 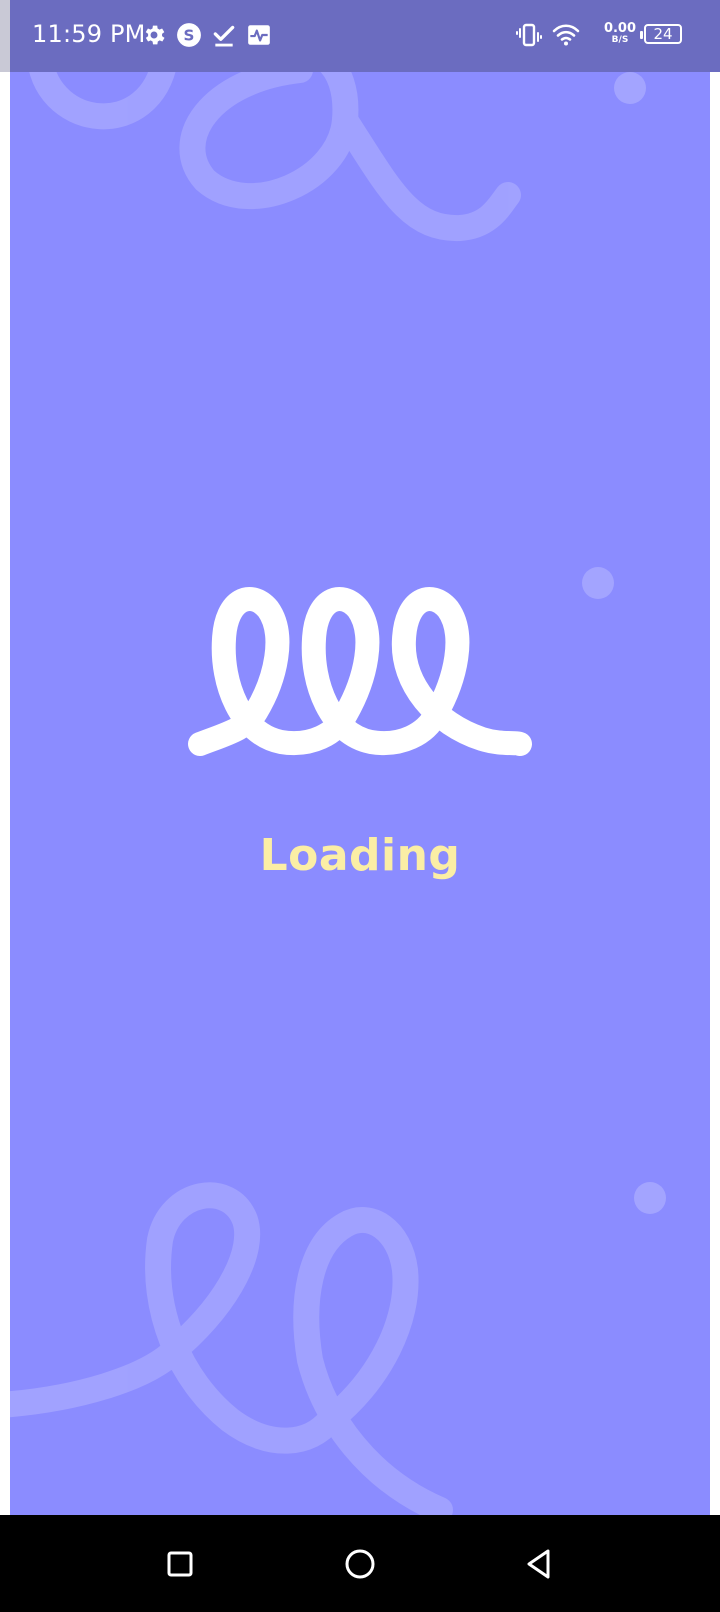 What do you see at coordinates (540, 1564) in the screenshot?
I see `back-button` at bounding box center [540, 1564].